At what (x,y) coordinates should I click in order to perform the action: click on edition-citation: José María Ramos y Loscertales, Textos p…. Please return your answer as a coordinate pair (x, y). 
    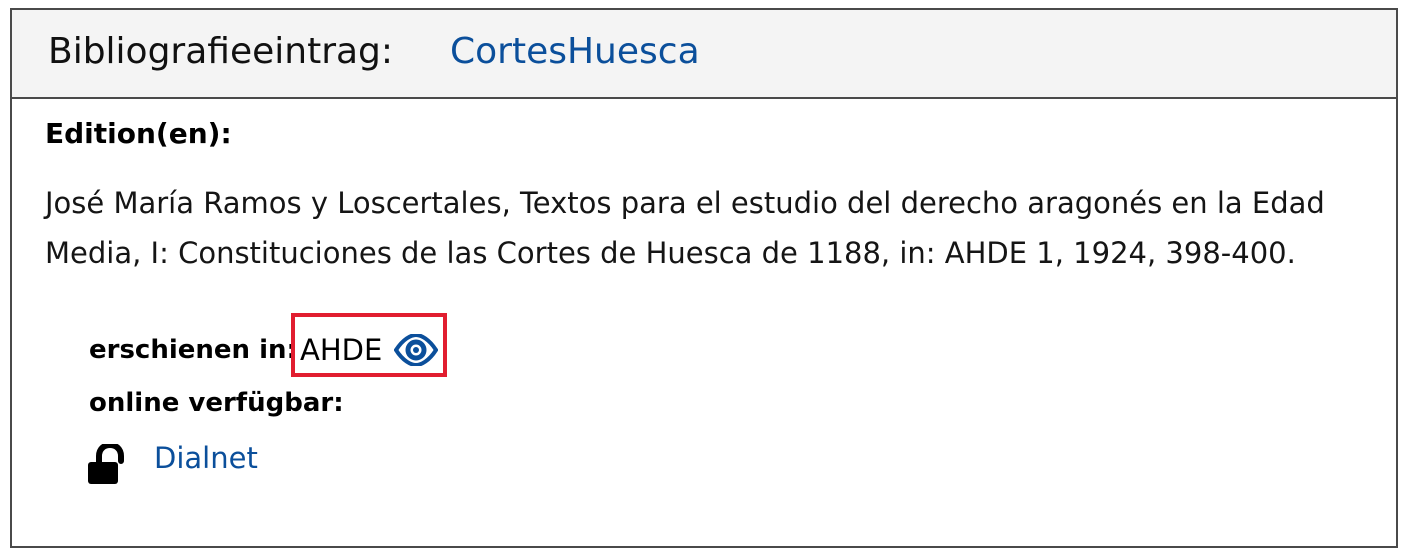
    Looking at the image, I should click on (685, 228).